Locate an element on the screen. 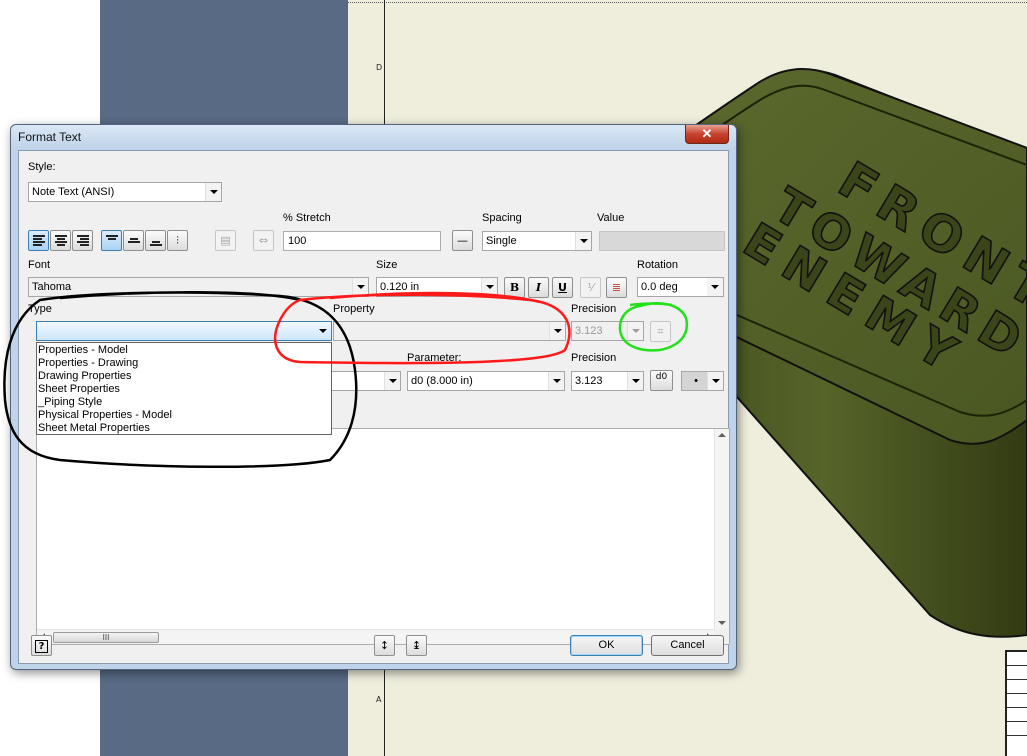 Image resolution: width=1027 pixels, height=756 pixels. type-option: Sheet Properties is located at coordinates (184, 389).